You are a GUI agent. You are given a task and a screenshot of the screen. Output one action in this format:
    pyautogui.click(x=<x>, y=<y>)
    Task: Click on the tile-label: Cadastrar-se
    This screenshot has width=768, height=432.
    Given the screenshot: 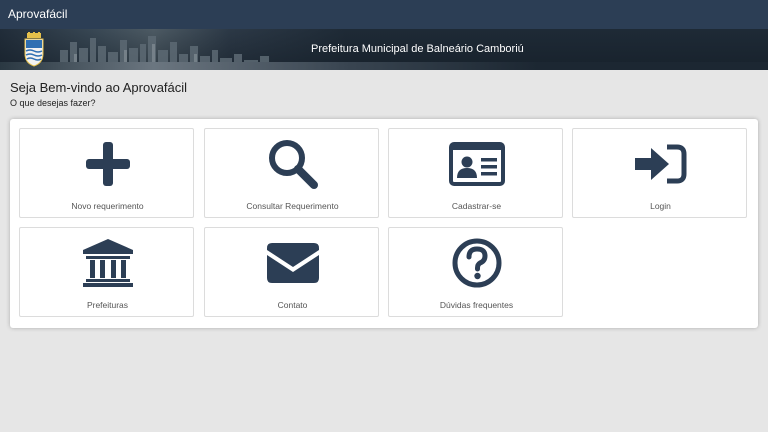 What is the action you would take?
    pyautogui.click(x=476, y=206)
    